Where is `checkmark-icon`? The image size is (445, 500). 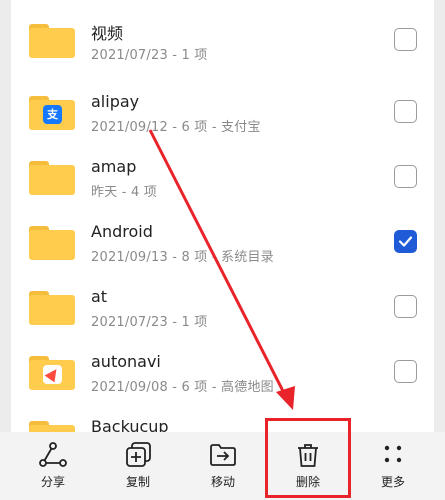
checkmark-icon is located at coordinates (405, 241).